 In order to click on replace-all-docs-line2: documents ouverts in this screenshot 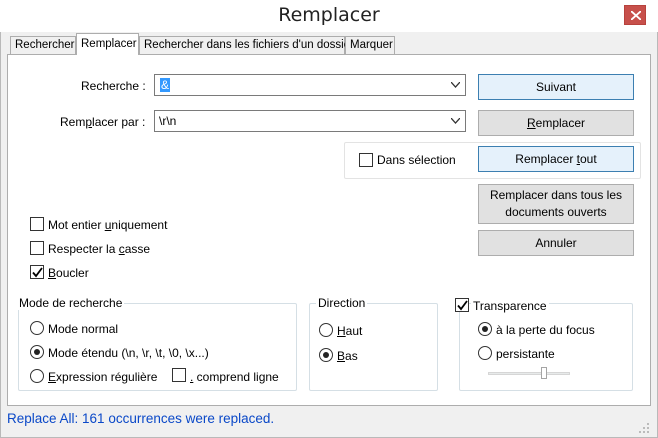, I will do `click(556, 212)`.